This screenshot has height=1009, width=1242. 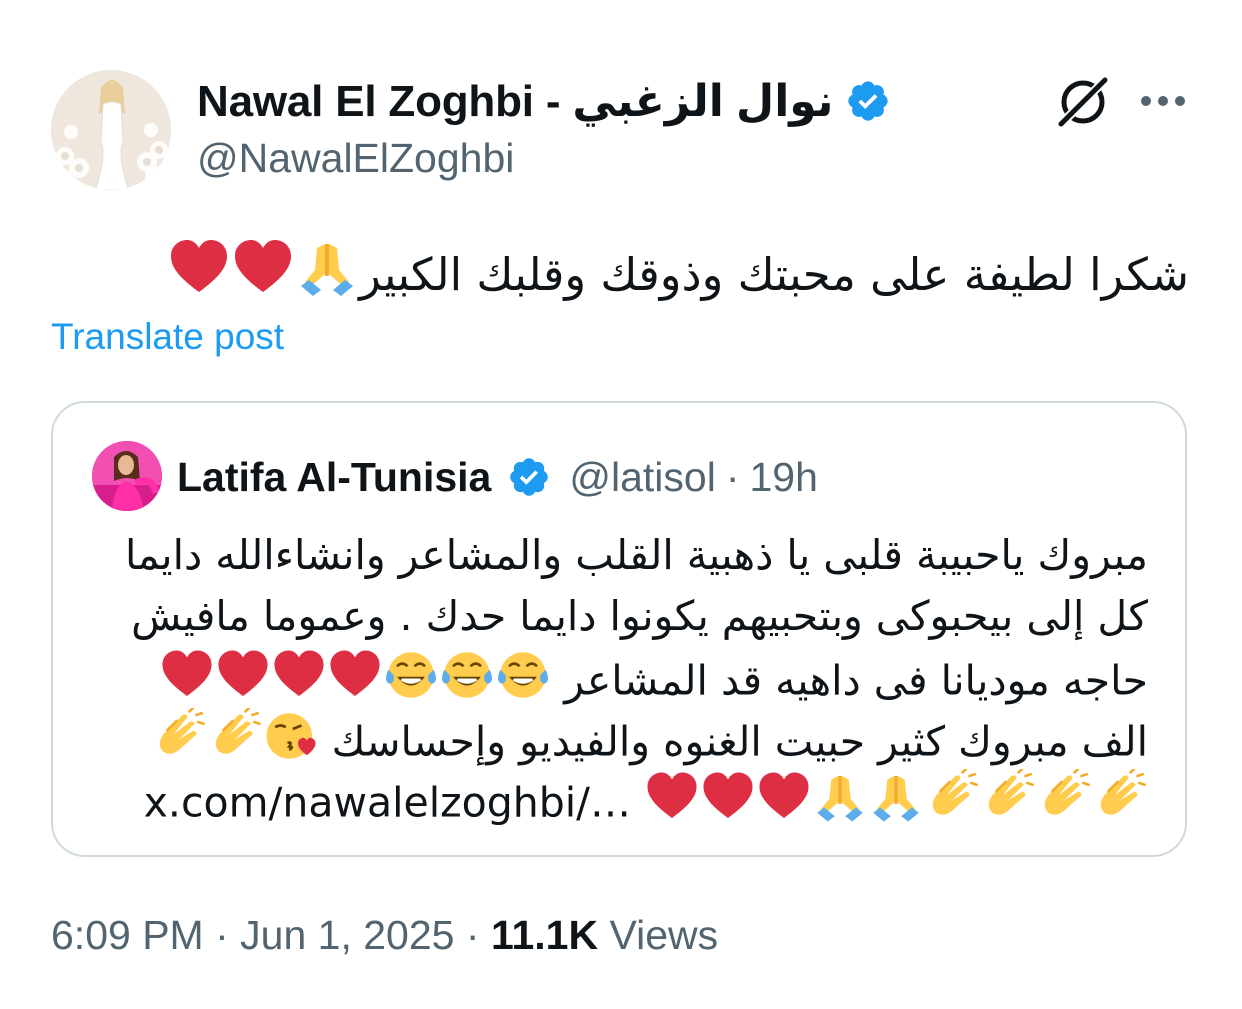 What do you see at coordinates (1163, 101) in the screenshot?
I see `more-options-icon` at bounding box center [1163, 101].